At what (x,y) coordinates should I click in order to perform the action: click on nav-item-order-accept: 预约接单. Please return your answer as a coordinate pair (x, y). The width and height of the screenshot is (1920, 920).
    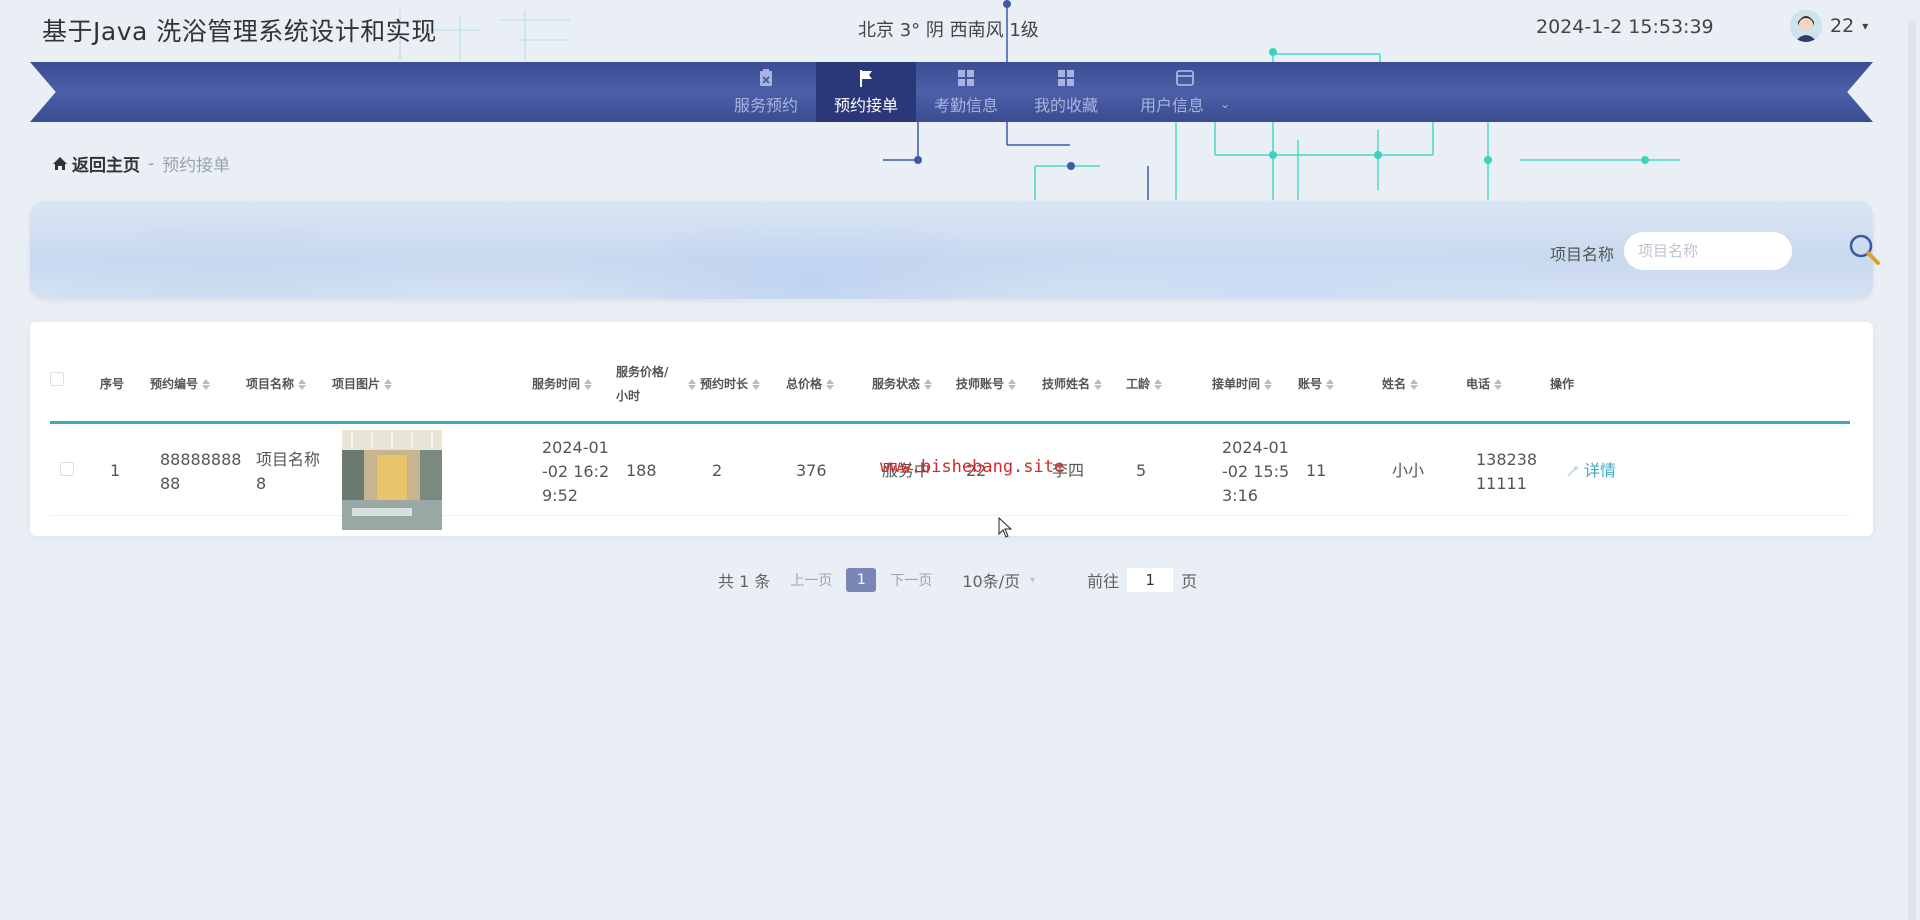
    Looking at the image, I should click on (866, 92).